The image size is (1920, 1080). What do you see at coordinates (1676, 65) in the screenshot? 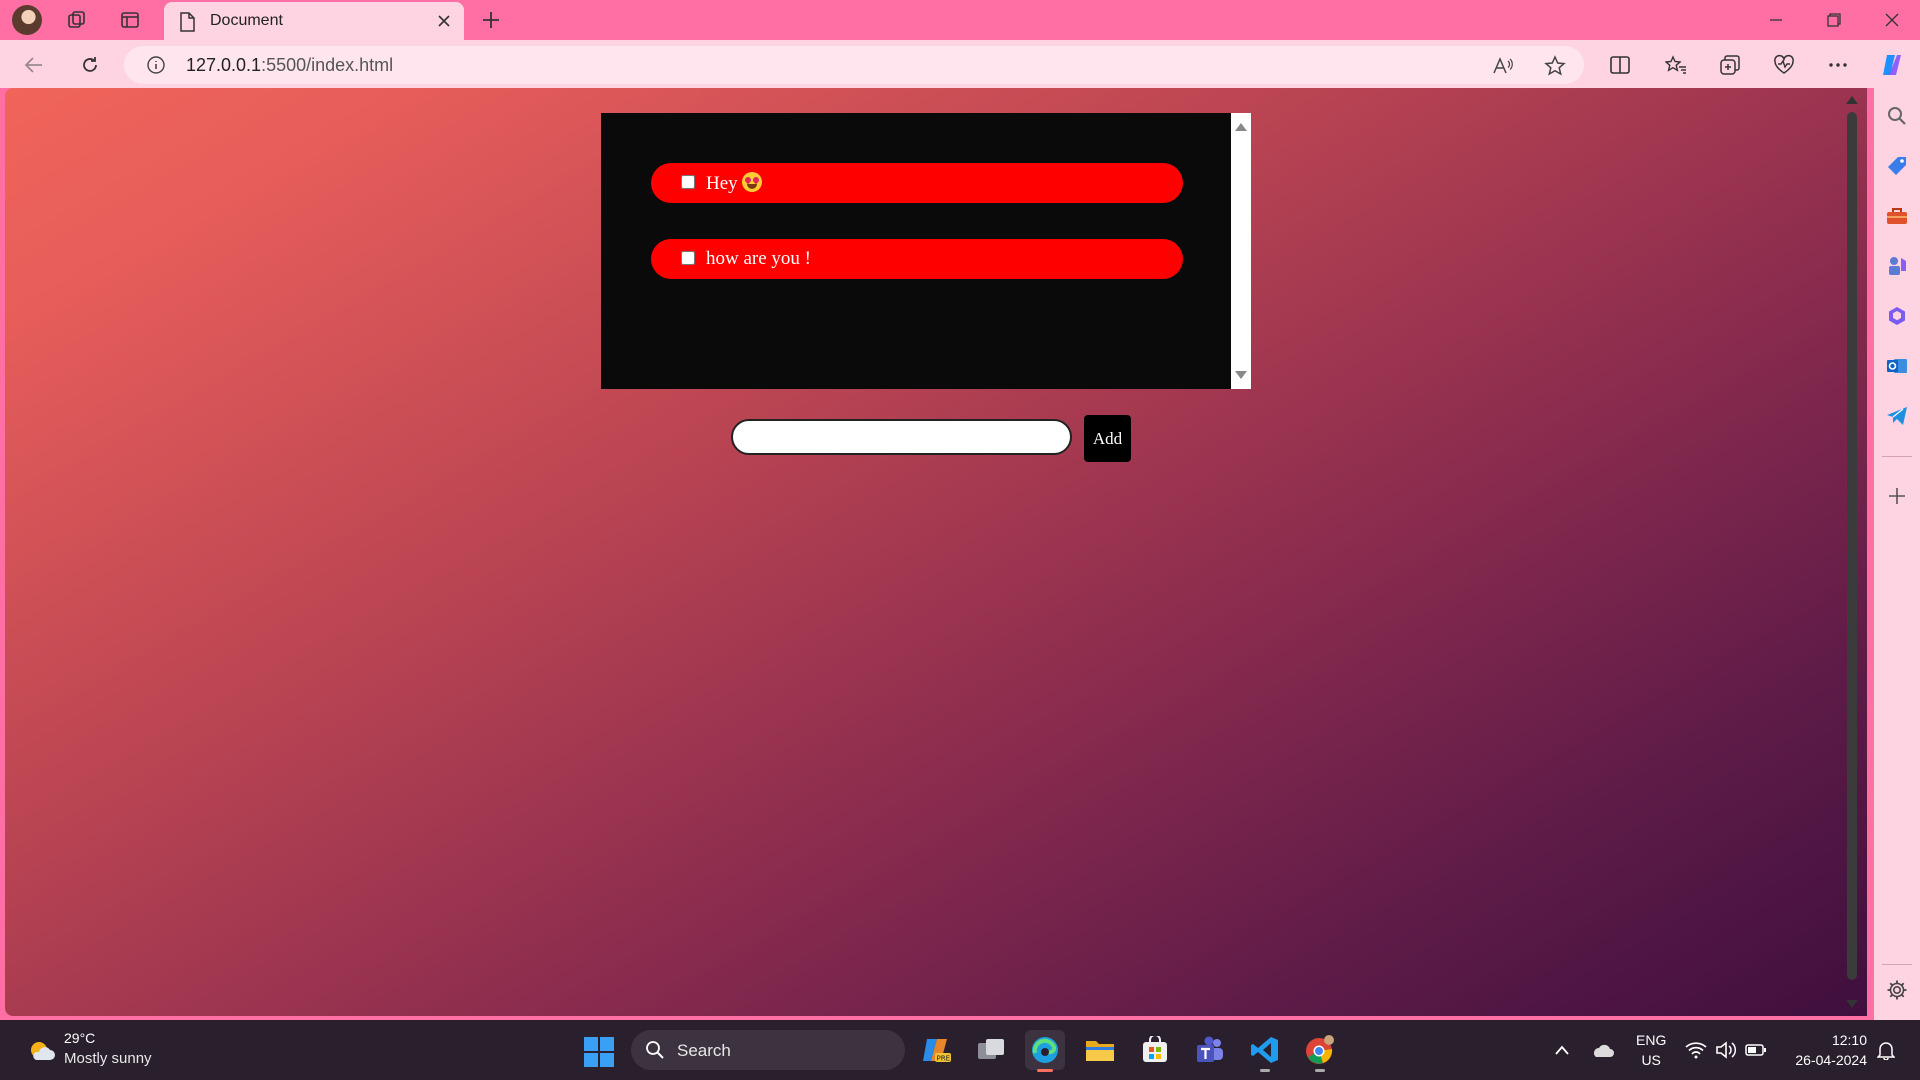
I see `favorites-icon` at bounding box center [1676, 65].